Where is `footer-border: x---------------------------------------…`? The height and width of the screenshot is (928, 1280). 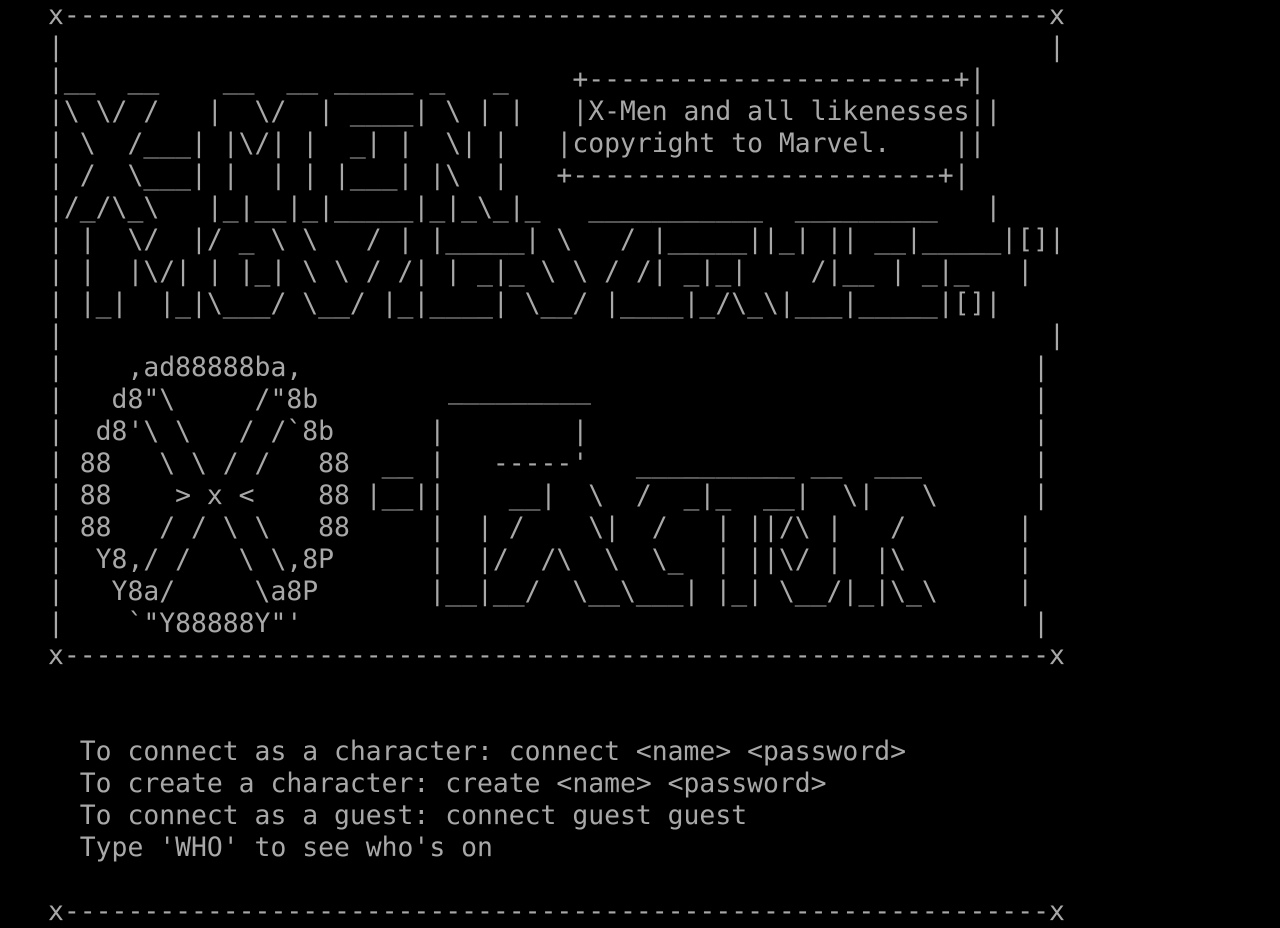
footer-border: x---------------------------------------… is located at coordinates (556, 911).